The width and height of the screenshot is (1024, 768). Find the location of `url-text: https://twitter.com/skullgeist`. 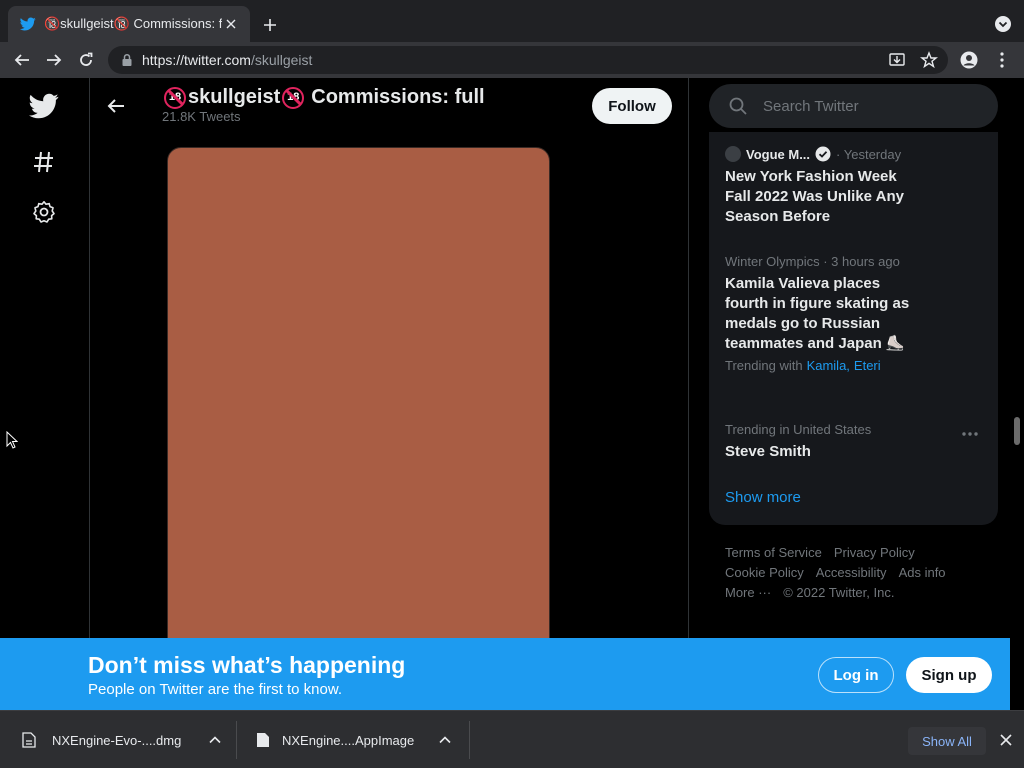

url-text: https://twitter.com/skullgeist is located at coordinates (227, 60).